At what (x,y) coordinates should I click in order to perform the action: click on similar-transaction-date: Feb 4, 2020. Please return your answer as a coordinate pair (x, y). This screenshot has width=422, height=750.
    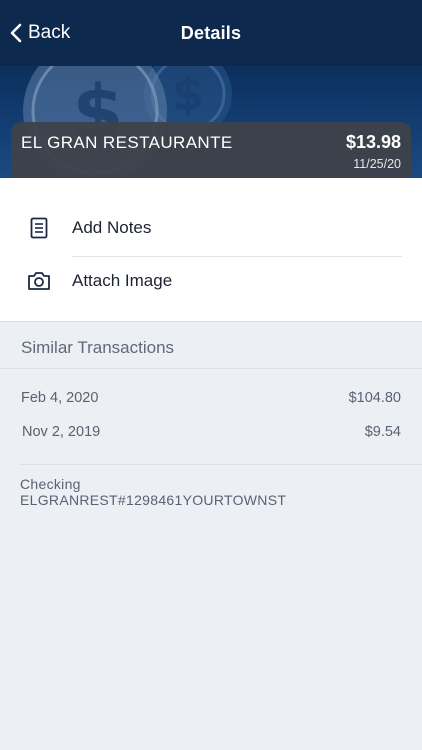
    Looking at the image, I should click on (60, 398).